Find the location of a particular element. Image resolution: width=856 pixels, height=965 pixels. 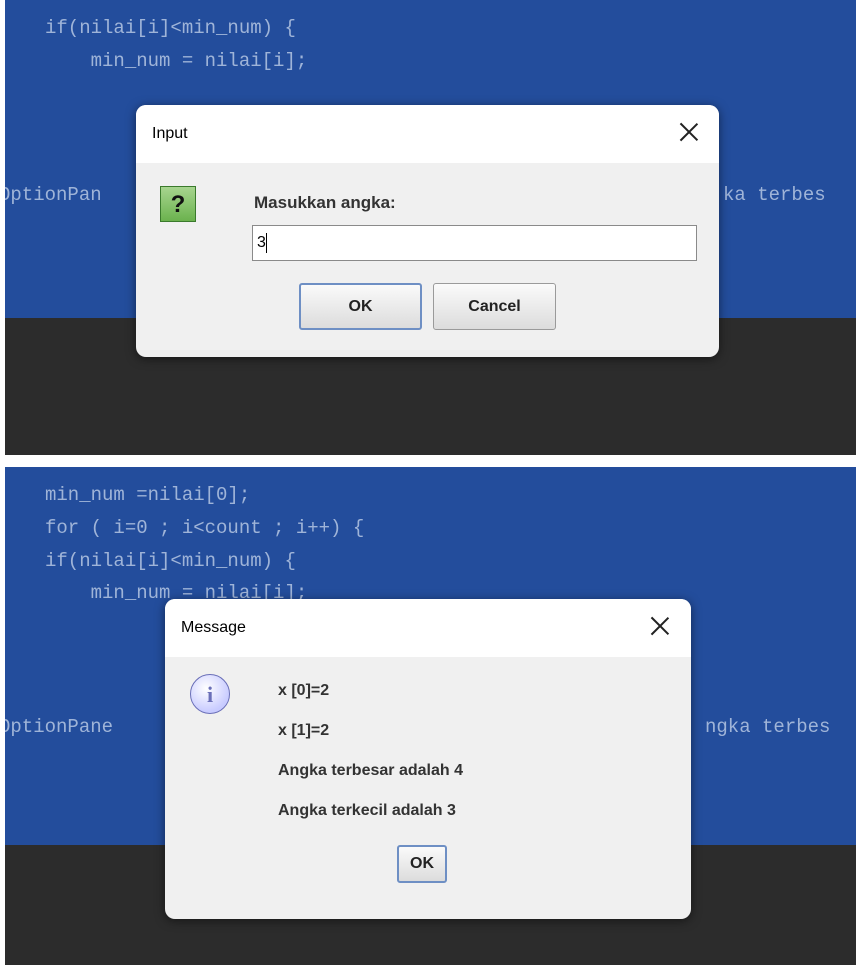

code-fragment-left: OptionPan is located at coordinates (53, 195).